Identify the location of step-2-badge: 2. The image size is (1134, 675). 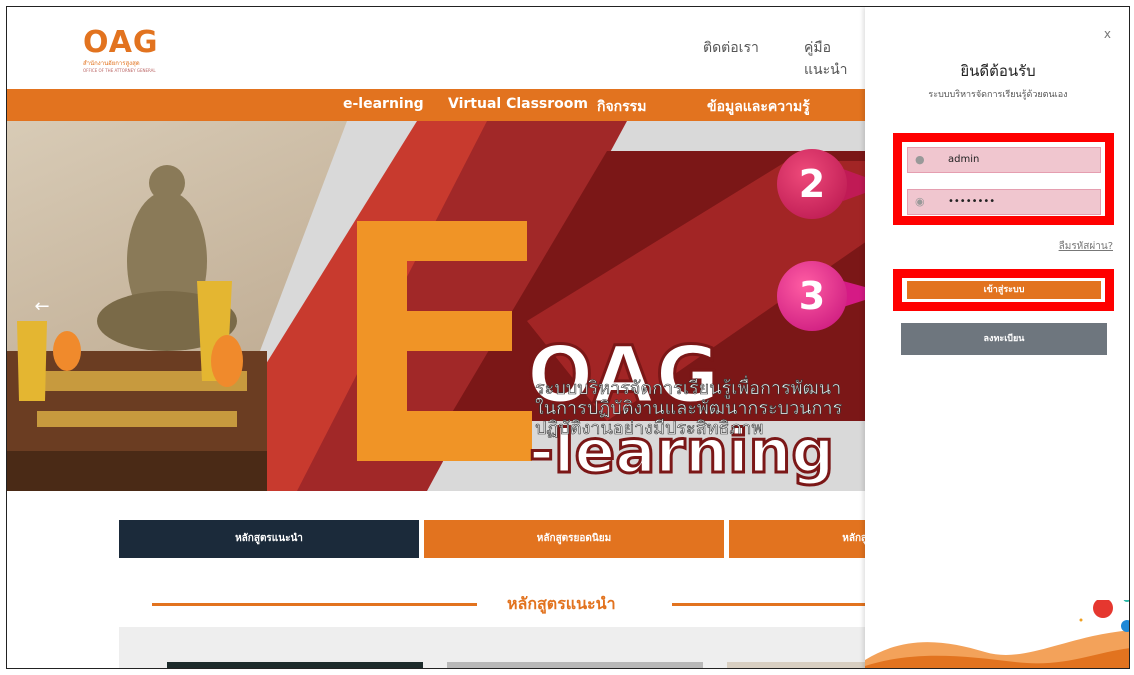
(812, 184).